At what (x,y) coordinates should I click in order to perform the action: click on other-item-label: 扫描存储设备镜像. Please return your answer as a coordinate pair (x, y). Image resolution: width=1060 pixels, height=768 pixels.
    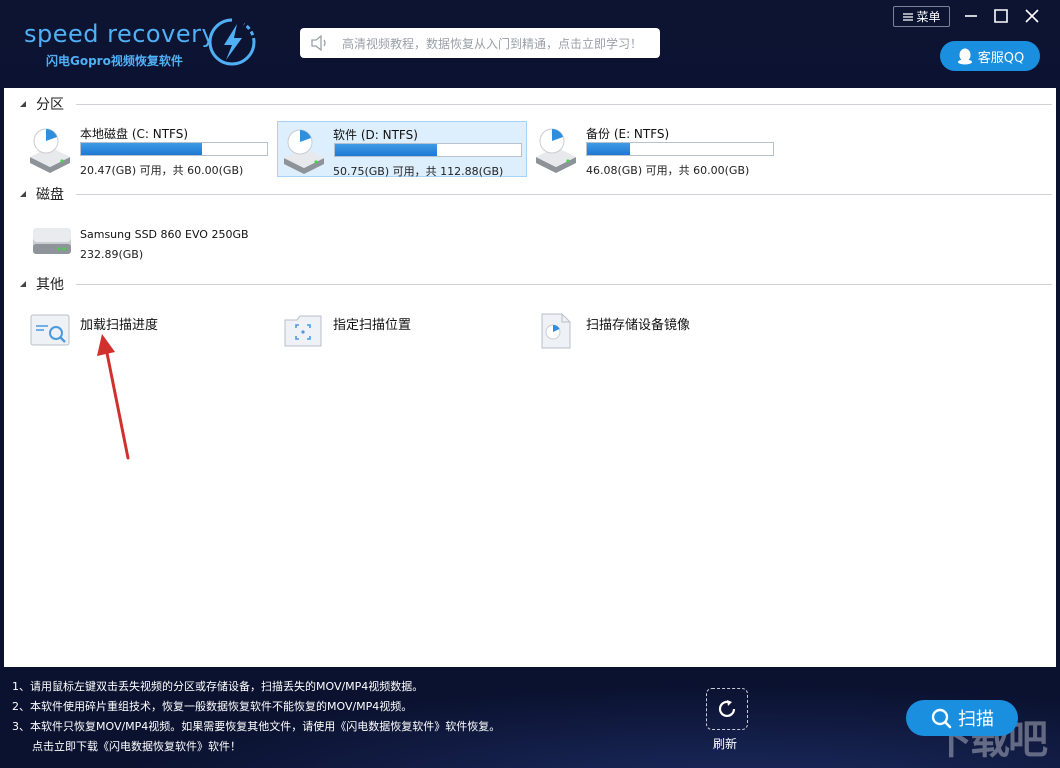
    Looking at the image, I should click on (638, 325).